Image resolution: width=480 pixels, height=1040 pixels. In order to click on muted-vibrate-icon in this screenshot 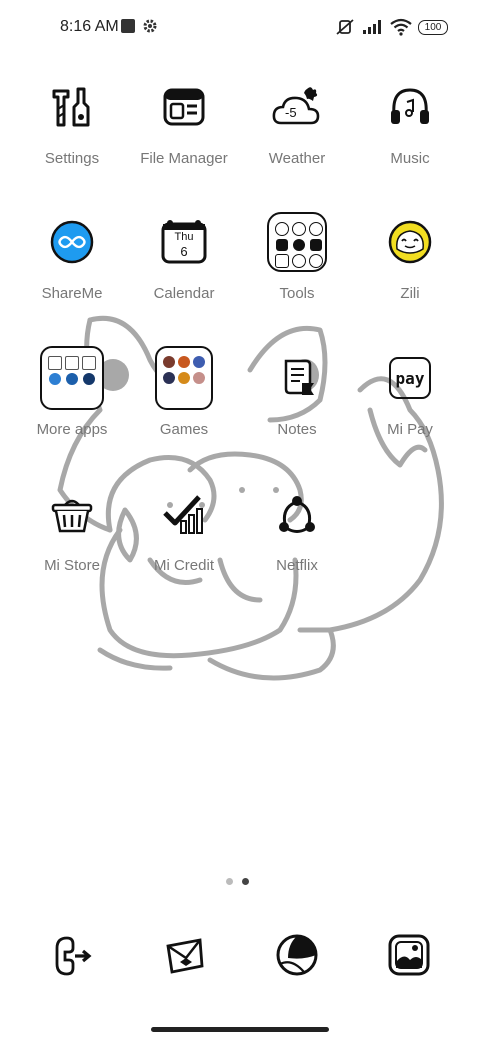, I will do `click(345, 27)`.